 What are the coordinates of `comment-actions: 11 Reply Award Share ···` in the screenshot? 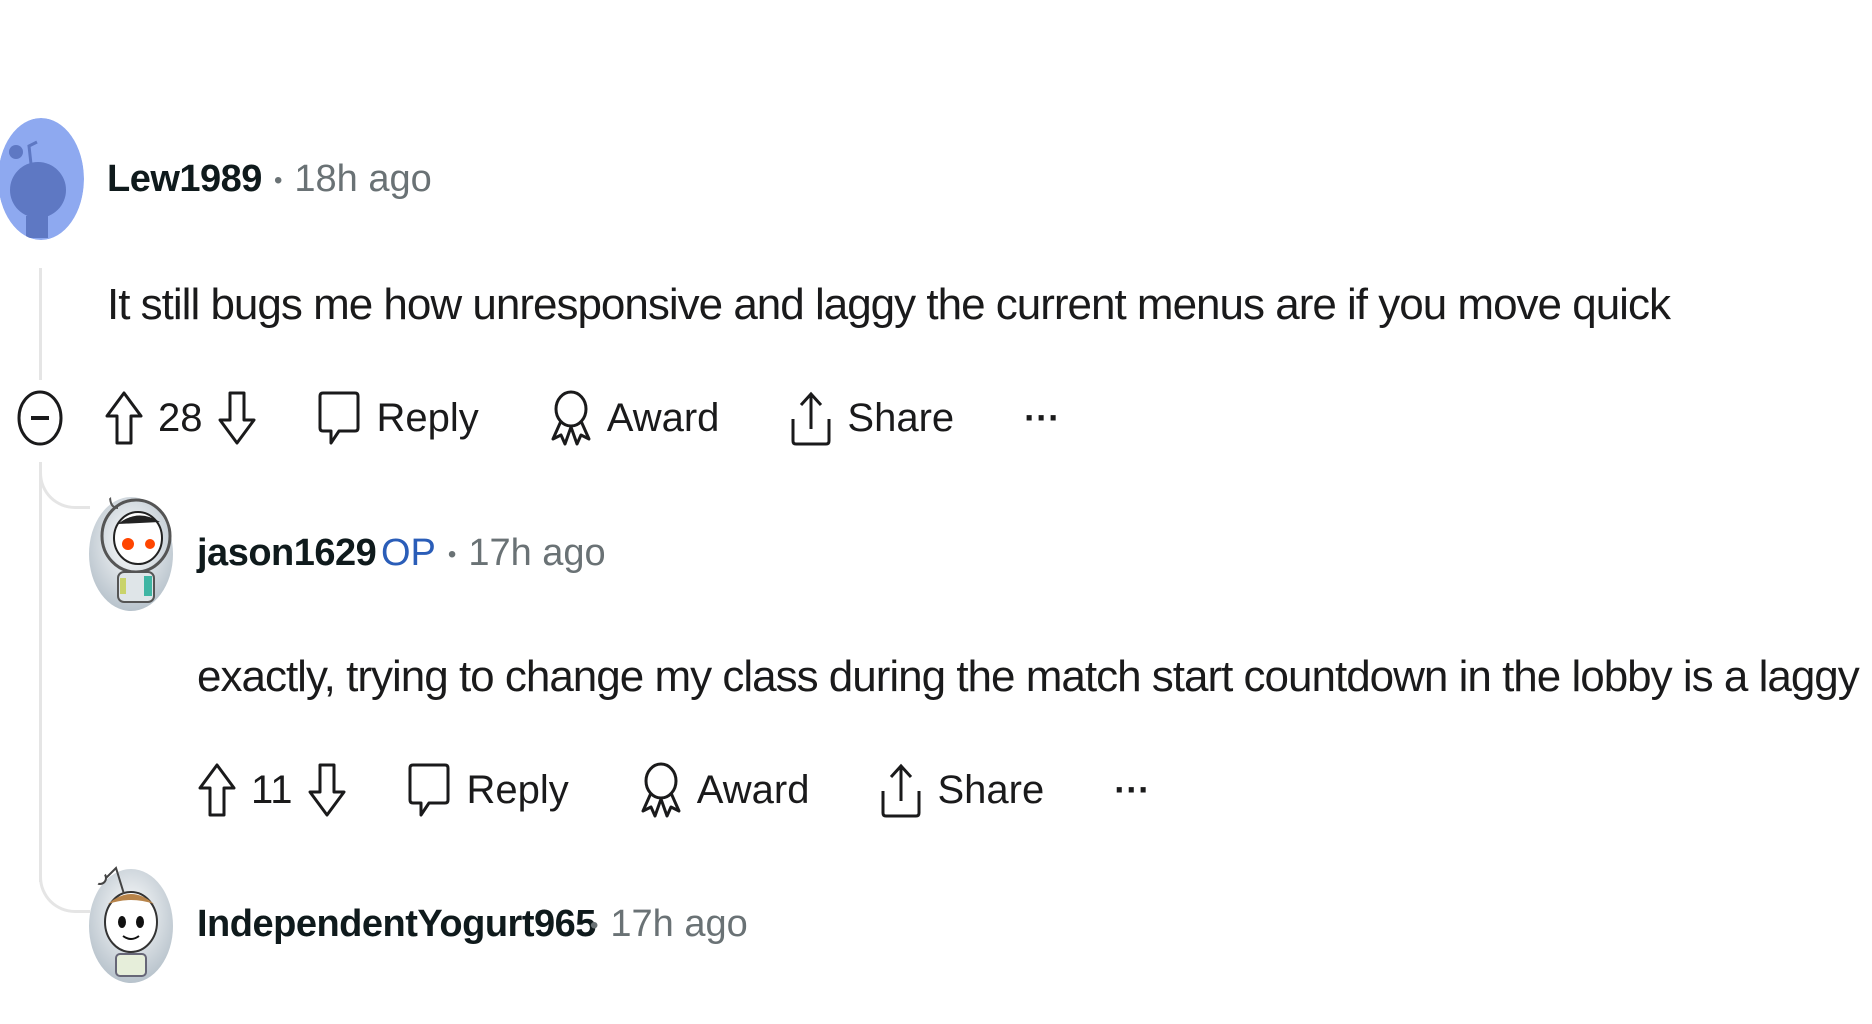 It's located at (673, 790).